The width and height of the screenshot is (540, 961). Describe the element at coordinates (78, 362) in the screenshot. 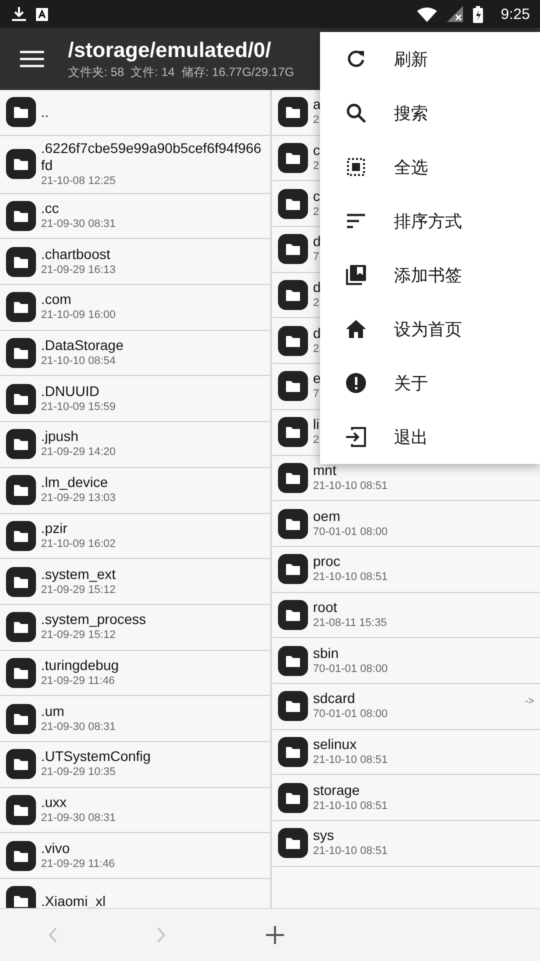

I see `modified-date: 21-10-10 08:54` at that location.